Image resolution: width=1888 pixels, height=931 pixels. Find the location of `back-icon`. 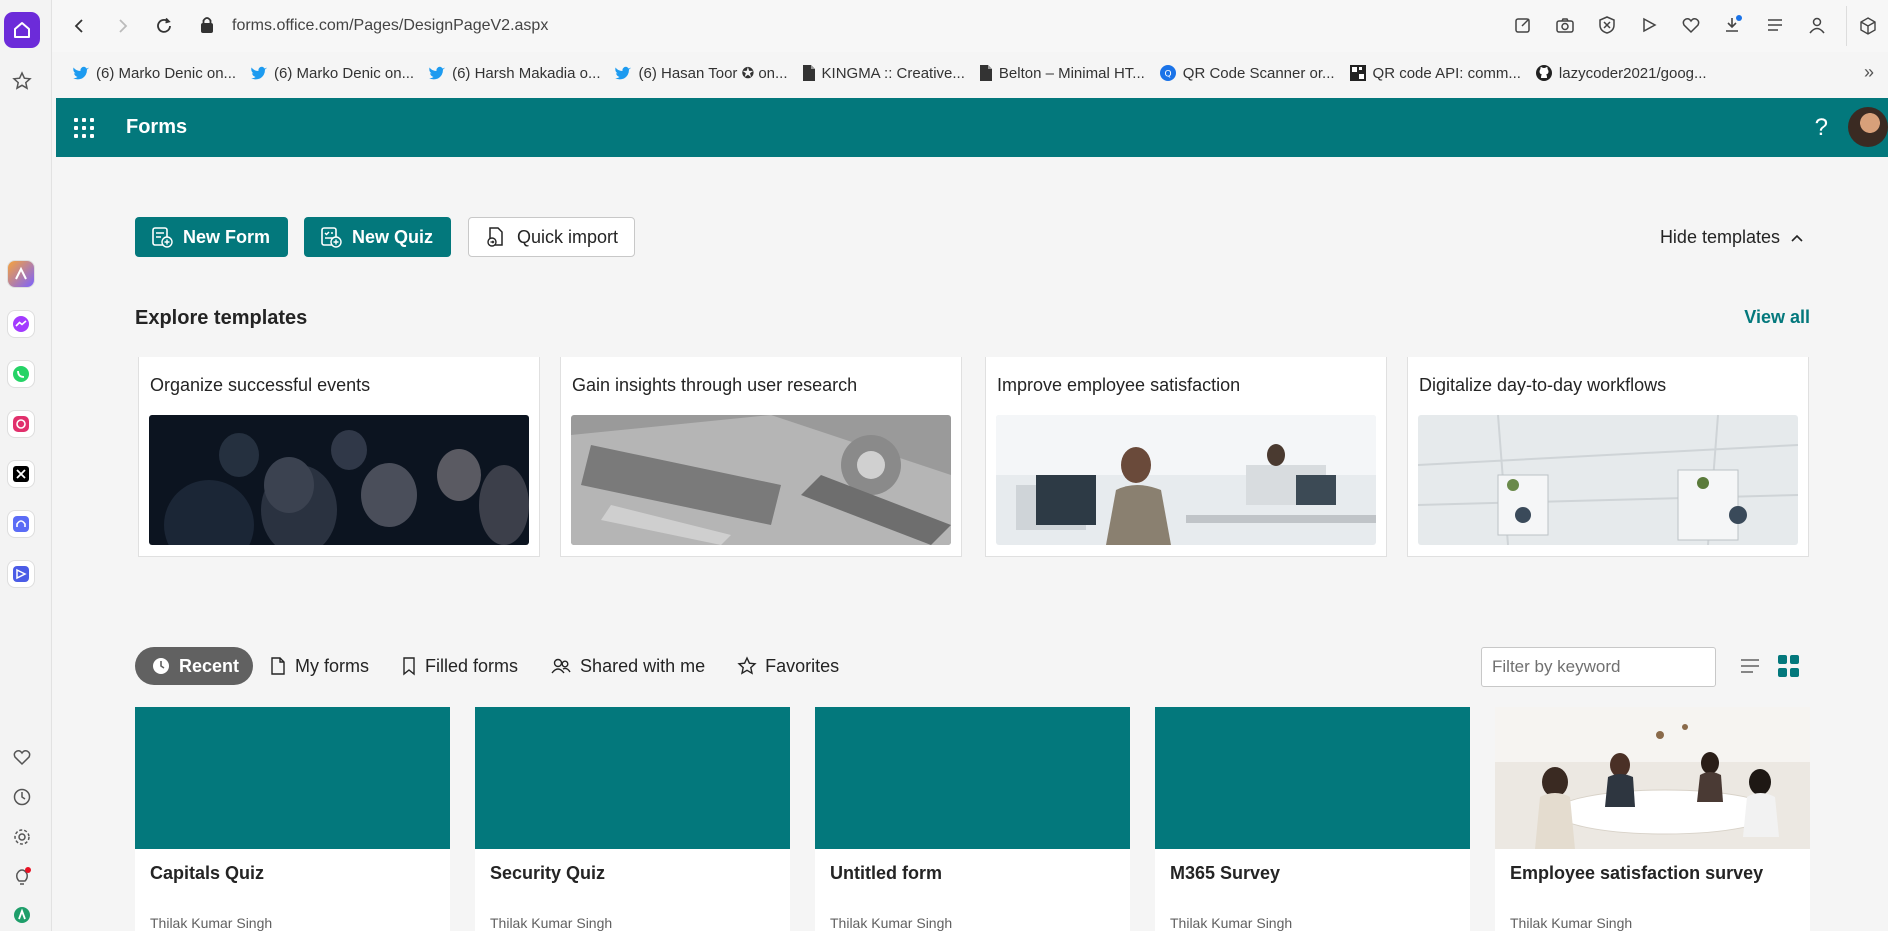

back-icon is located at coordinates (80, 26).